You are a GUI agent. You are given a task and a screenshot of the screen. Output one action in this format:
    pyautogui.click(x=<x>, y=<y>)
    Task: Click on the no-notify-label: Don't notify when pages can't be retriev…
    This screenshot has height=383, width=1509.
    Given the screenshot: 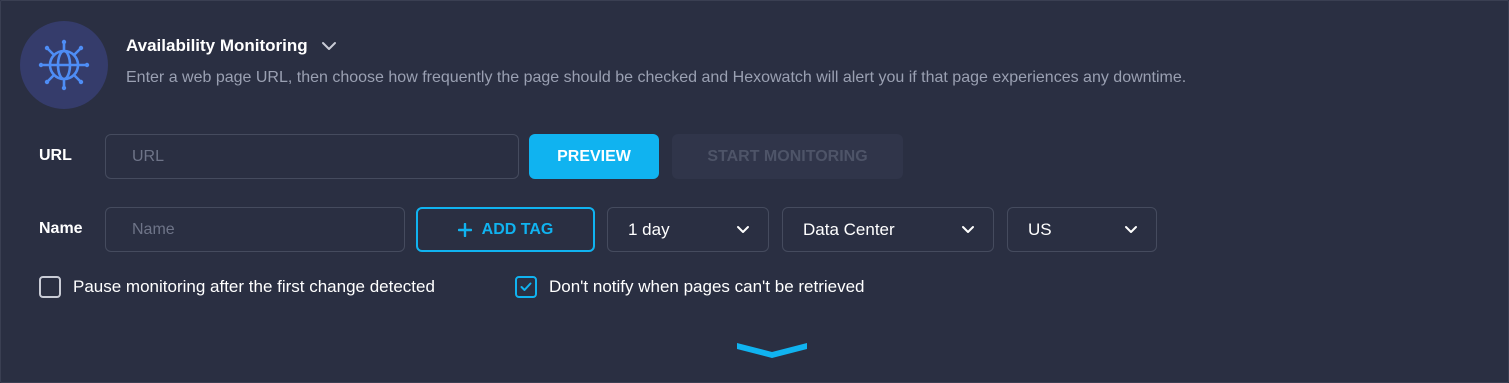 What is the action you would take?
    pyautogui.click(x=707, y=286)
    